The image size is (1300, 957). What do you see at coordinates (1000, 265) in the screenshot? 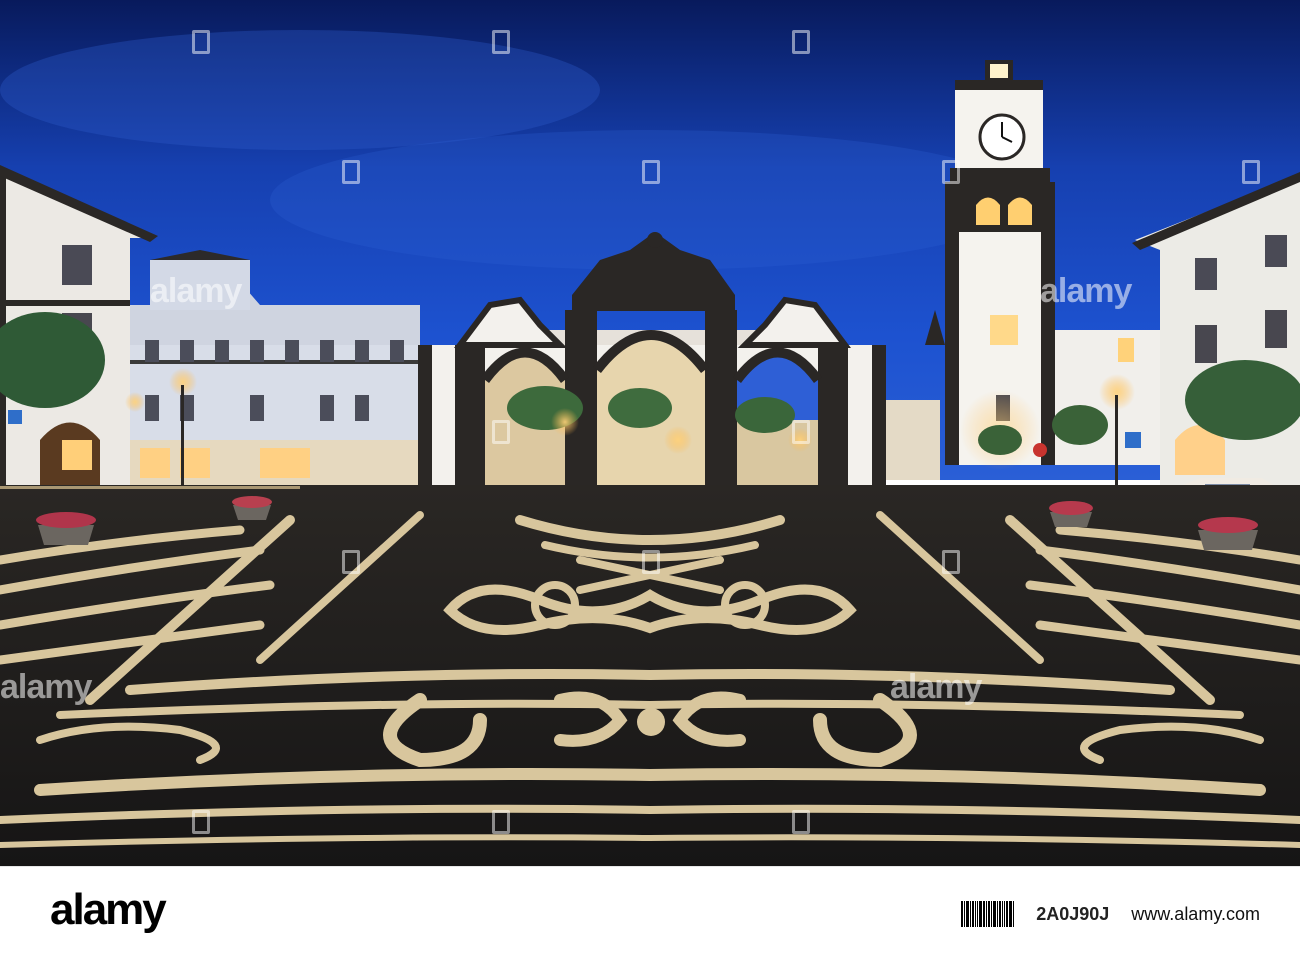
I see `clock-tower` at bounding box center [1000, 265].